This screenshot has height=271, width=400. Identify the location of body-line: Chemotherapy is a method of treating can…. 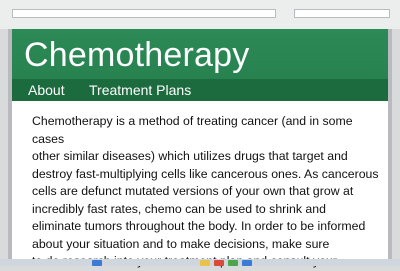
(192, 130).